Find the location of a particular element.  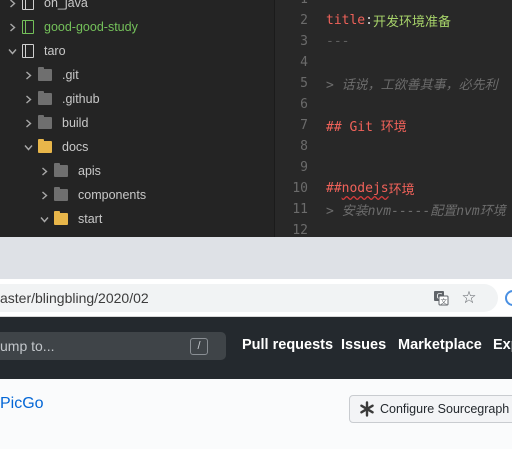

code-token: : is located at coordinates (369, 20).